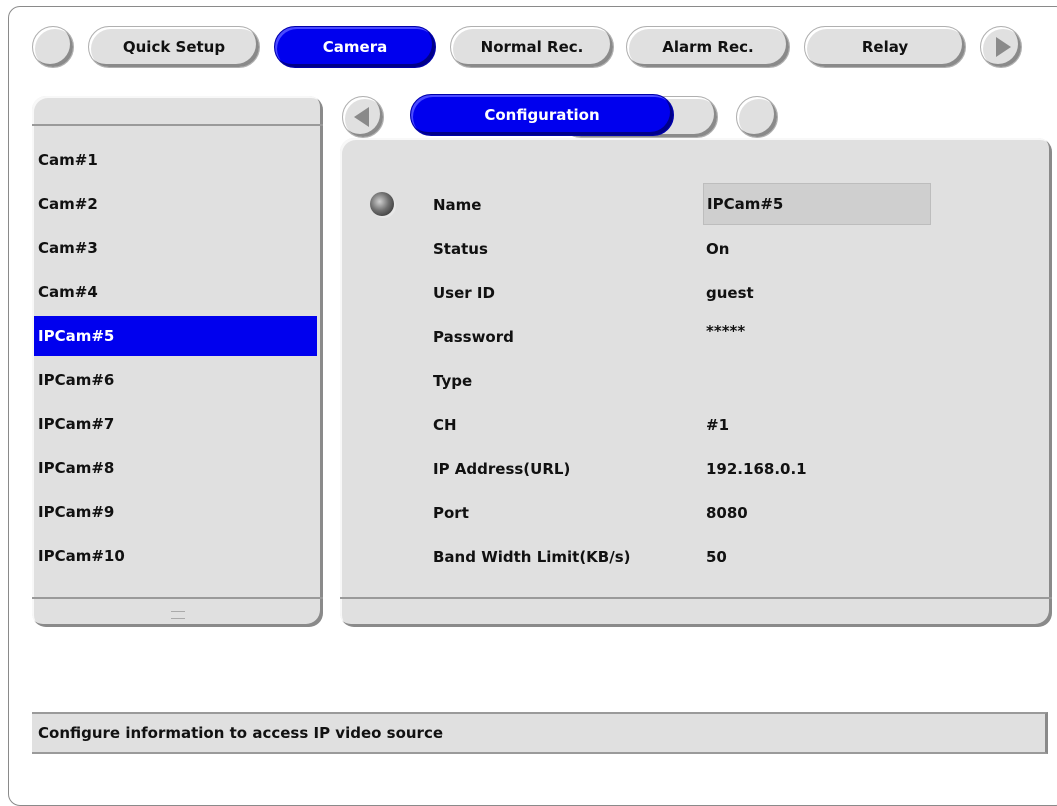 This screenshot has width=1057, height=806. Describe the element at coordinates (175, 380) in the screenshot. I see `camera-item-ipcam6: IPCam#6` at that location.